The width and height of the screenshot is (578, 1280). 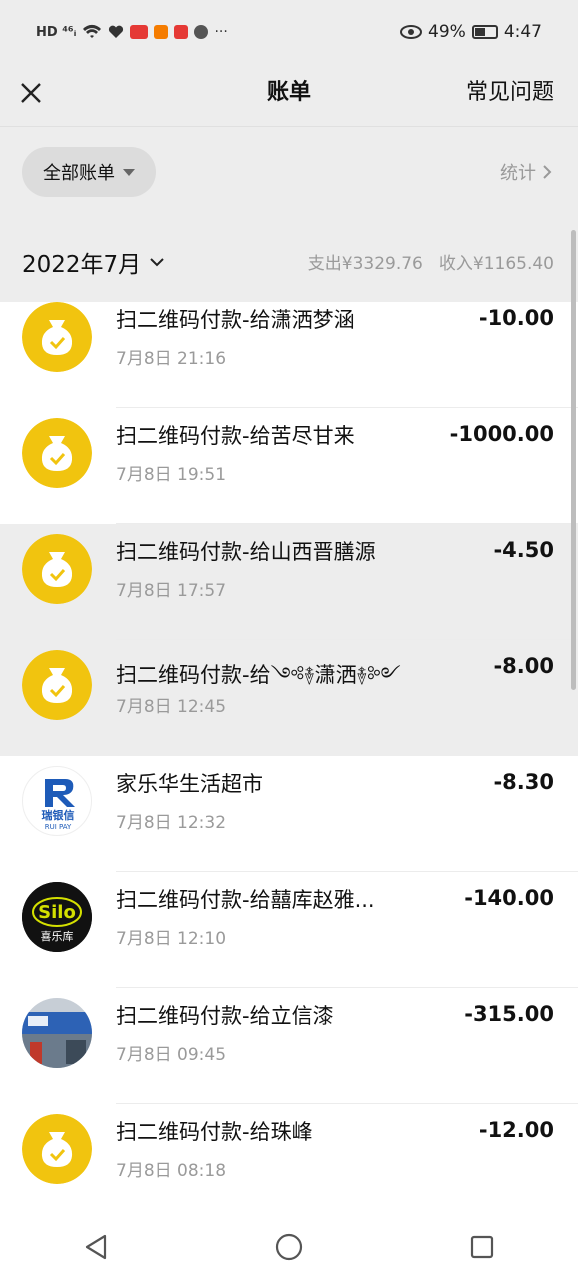 I want to click on month-totals: 支出¥3329.76 收入¥1165.40, so click(x=431, y=261).